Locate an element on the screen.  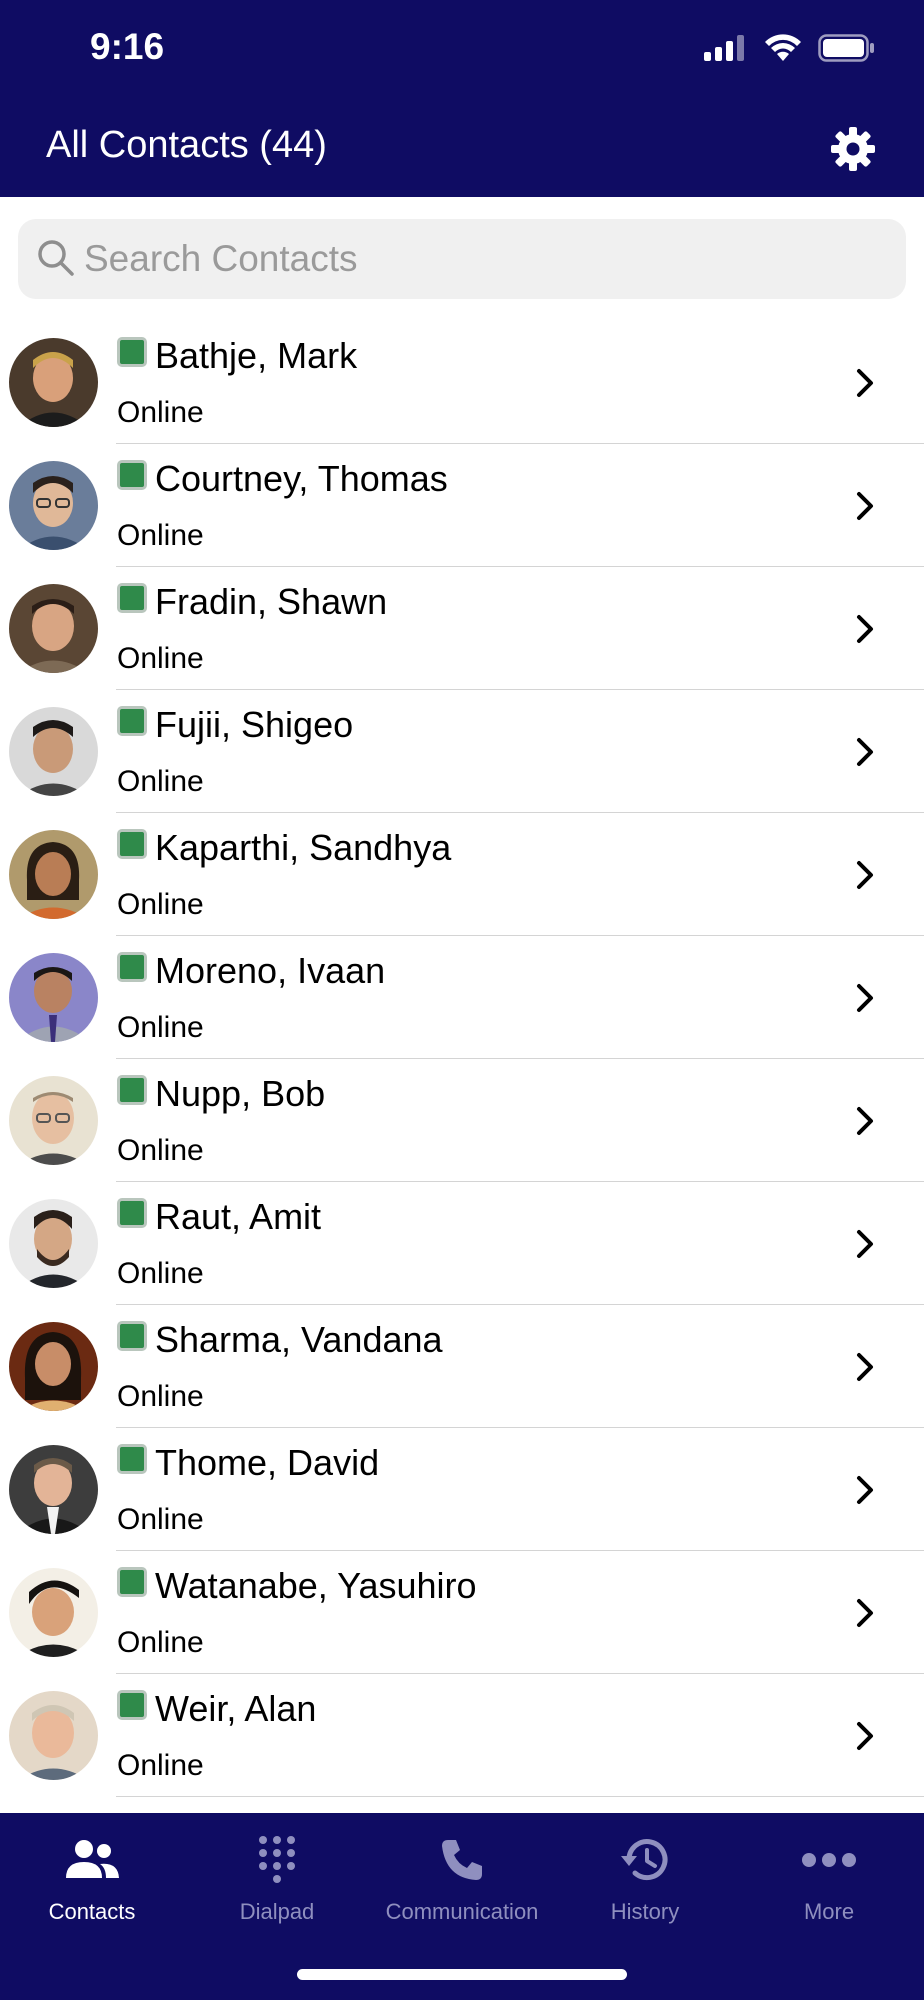
contact-row: Weir, Alan Online is located at coordinates (462, 1735).